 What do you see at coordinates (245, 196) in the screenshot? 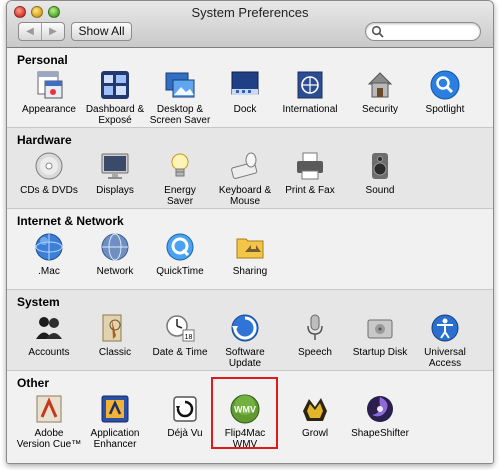
I see `pref-label: Keyboard & Mouse` at bounding box center [245, 196].